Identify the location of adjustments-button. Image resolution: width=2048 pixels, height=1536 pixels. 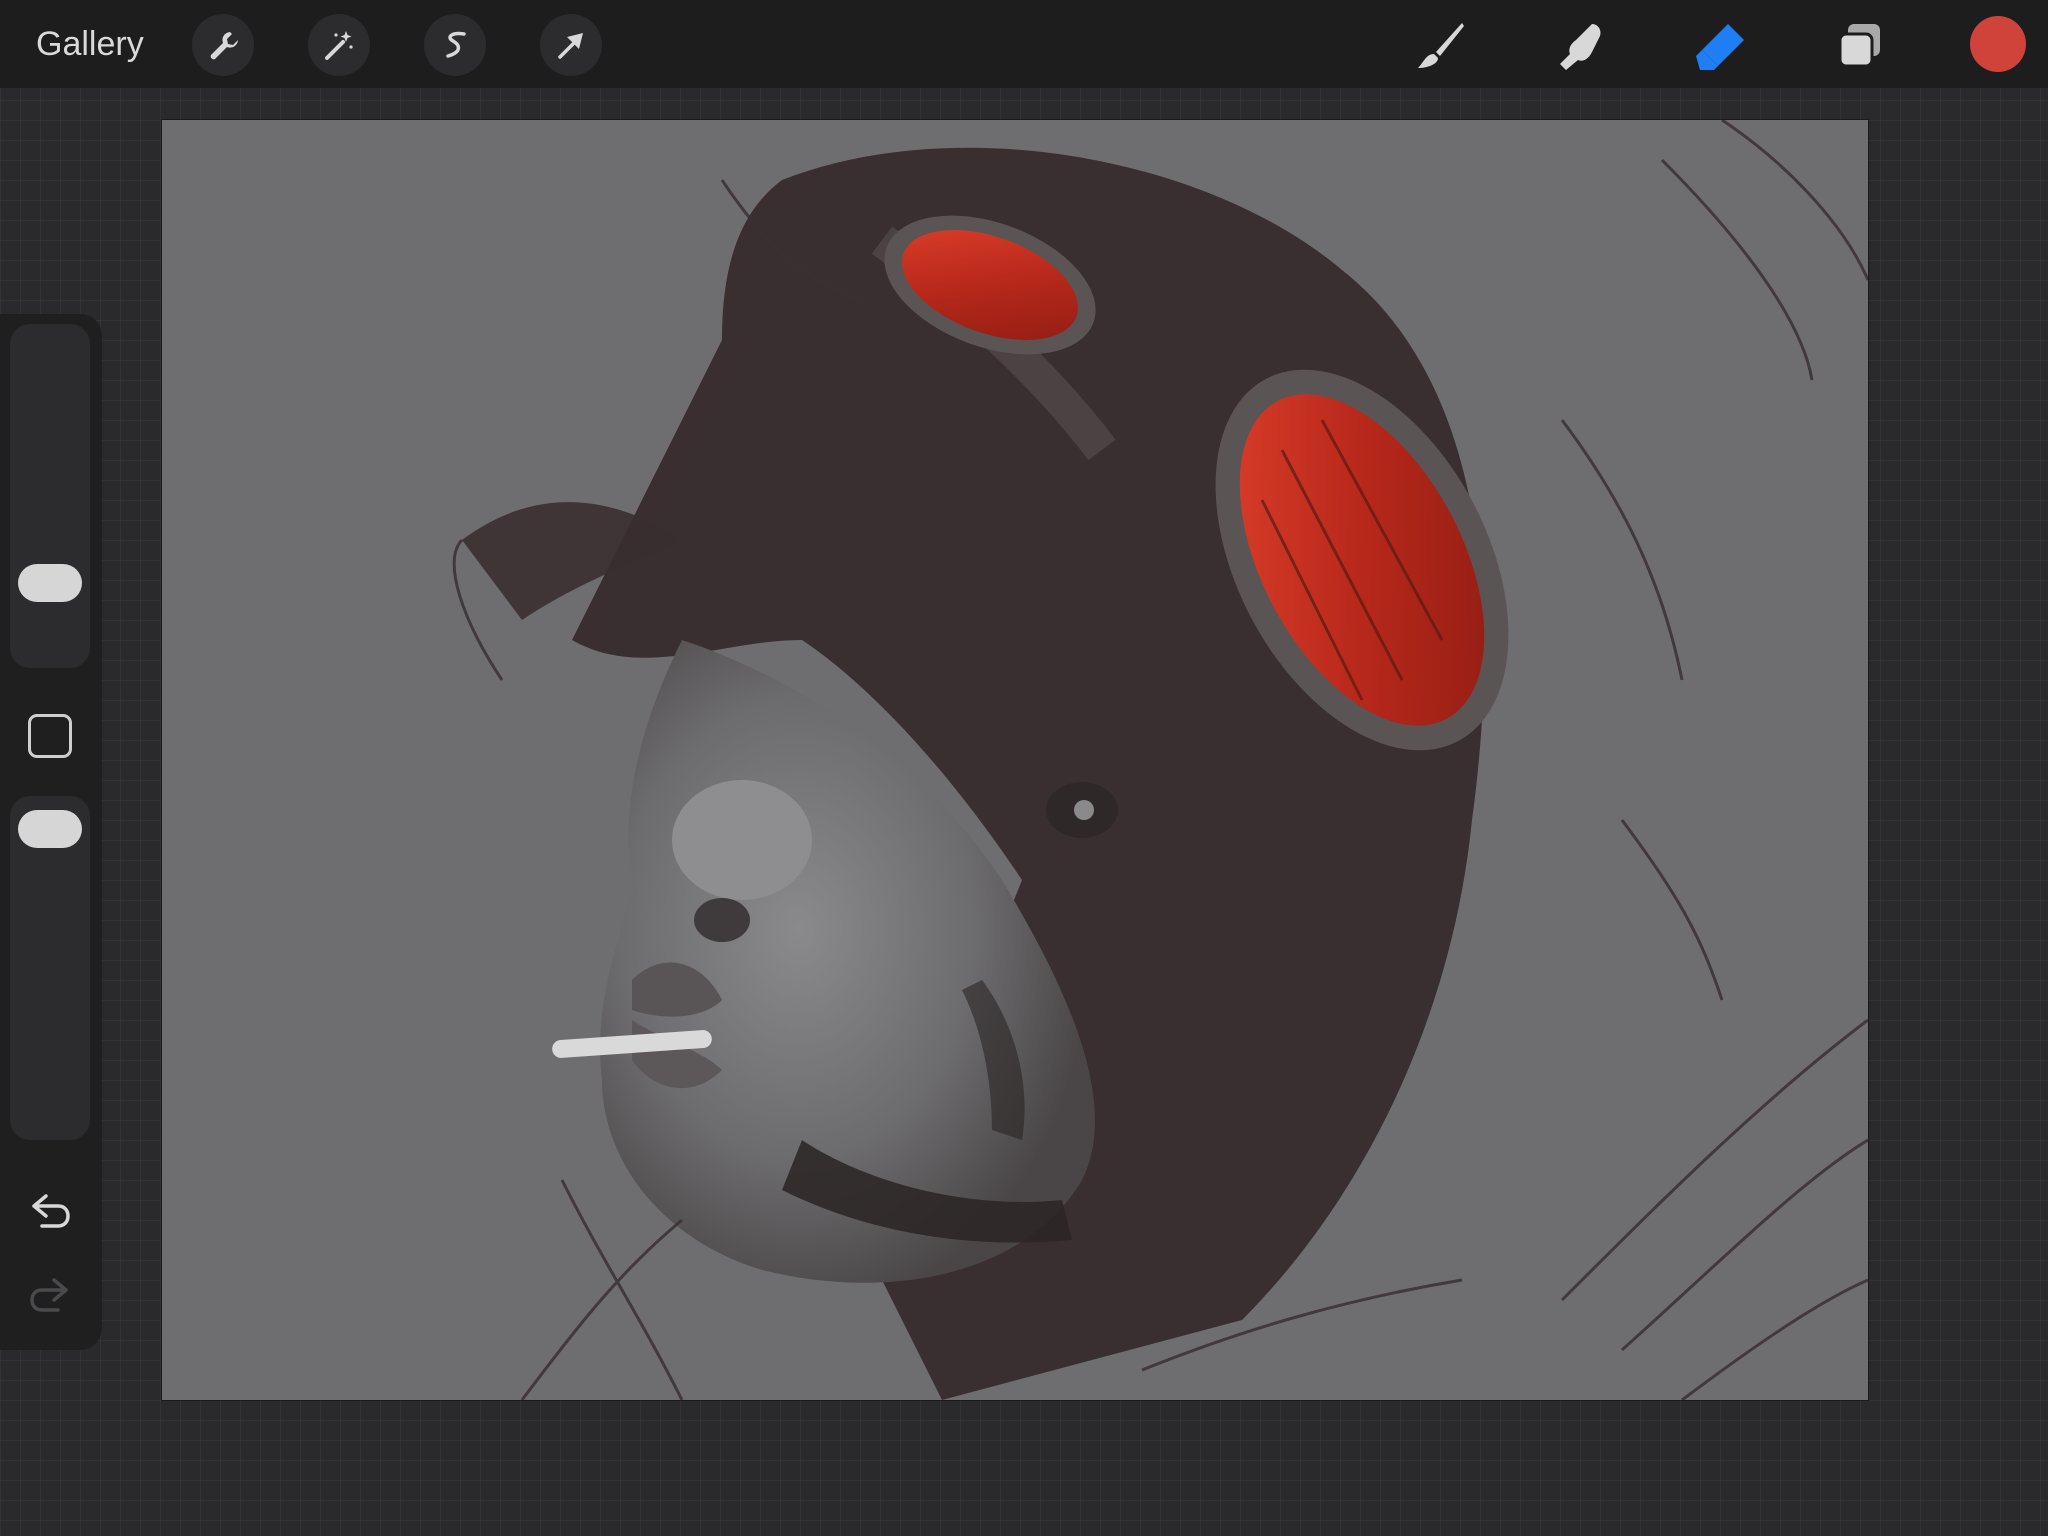
(339, 45).